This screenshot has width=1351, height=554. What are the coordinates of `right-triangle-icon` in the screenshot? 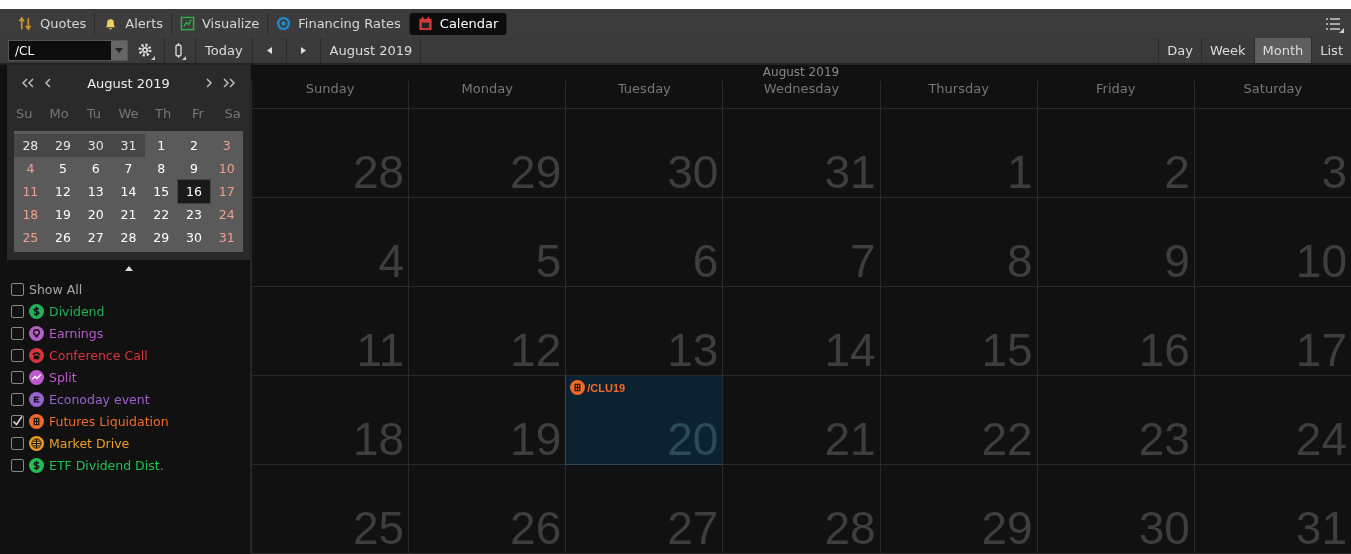 It's located at (303, 50).